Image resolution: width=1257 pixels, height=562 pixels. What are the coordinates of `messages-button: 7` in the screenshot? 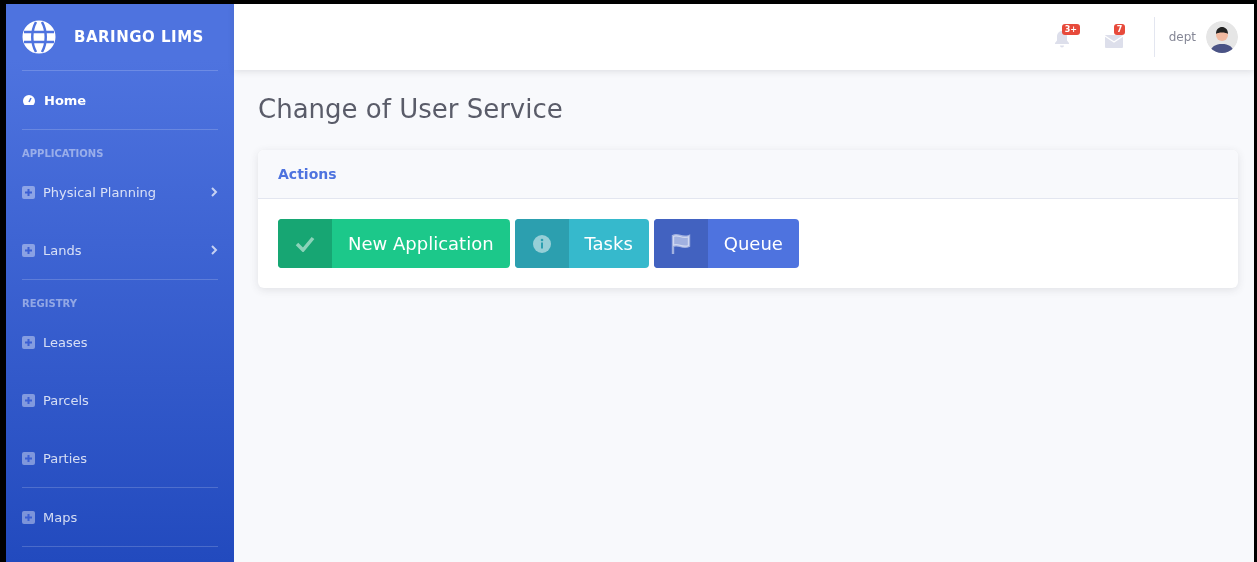 It's located at (1113, 37).